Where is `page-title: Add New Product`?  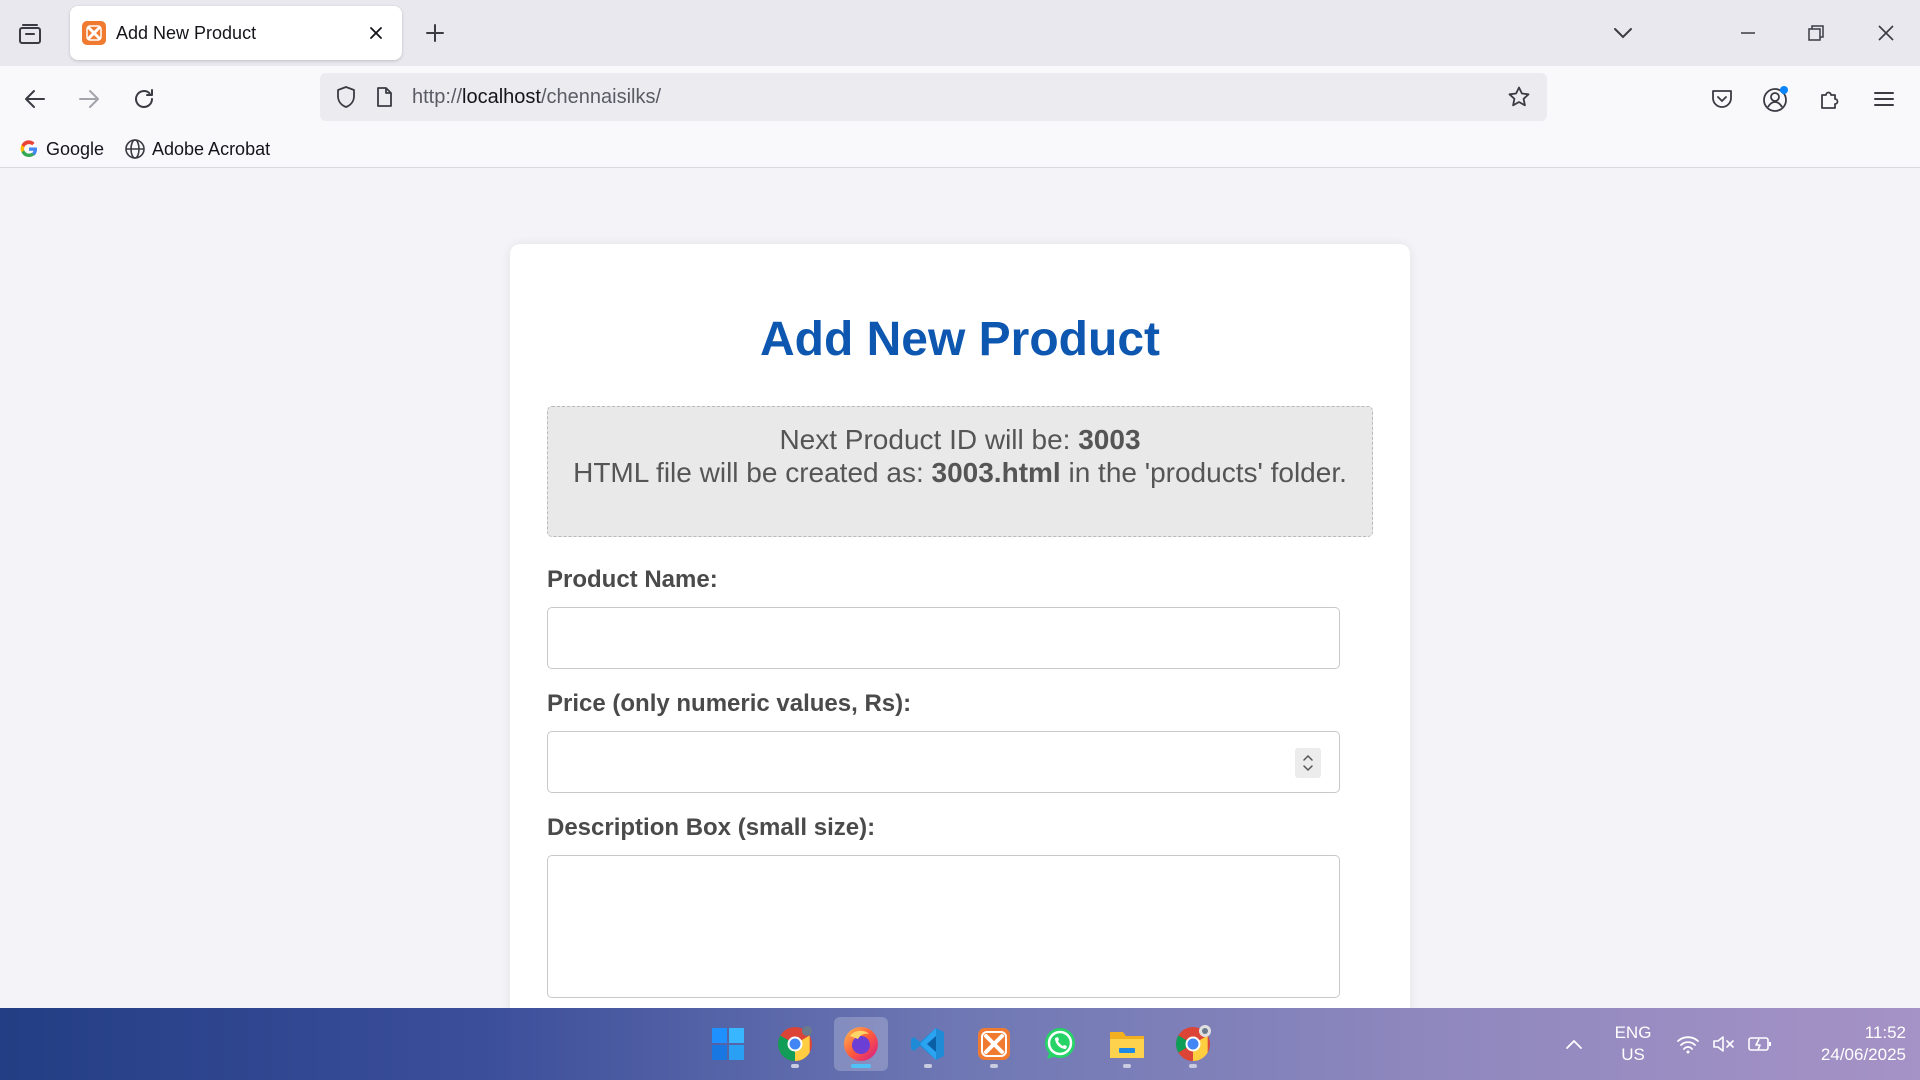 page-title: Add New Product is located at coordinates (959, 339).